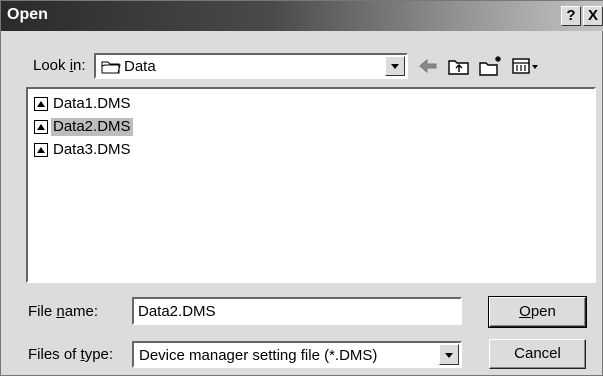 The height and width of the screenshot is (376, 603). Describe the element at coordinates (92, 149) in the screenshot. I see `file-name: Data3.DMS` at that location.